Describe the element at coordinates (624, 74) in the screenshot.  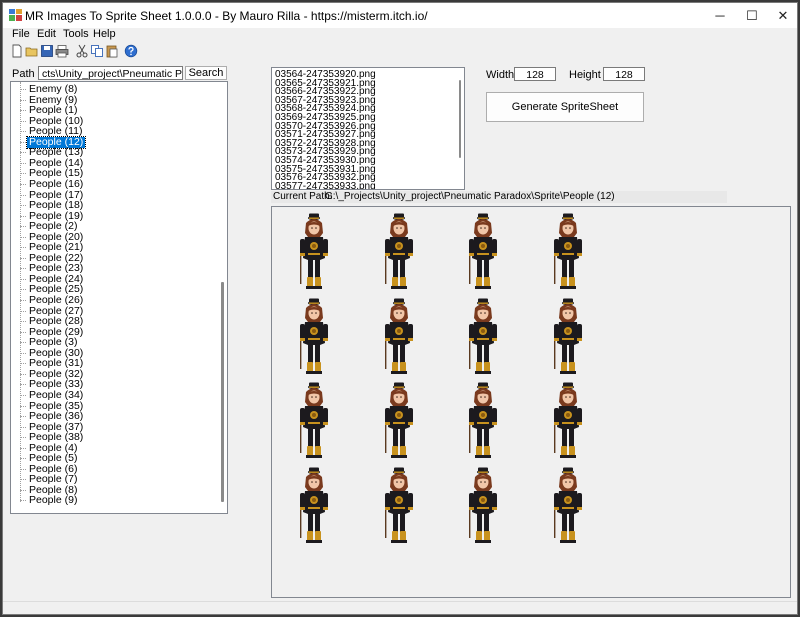
I see `height-input: 128` at that location.